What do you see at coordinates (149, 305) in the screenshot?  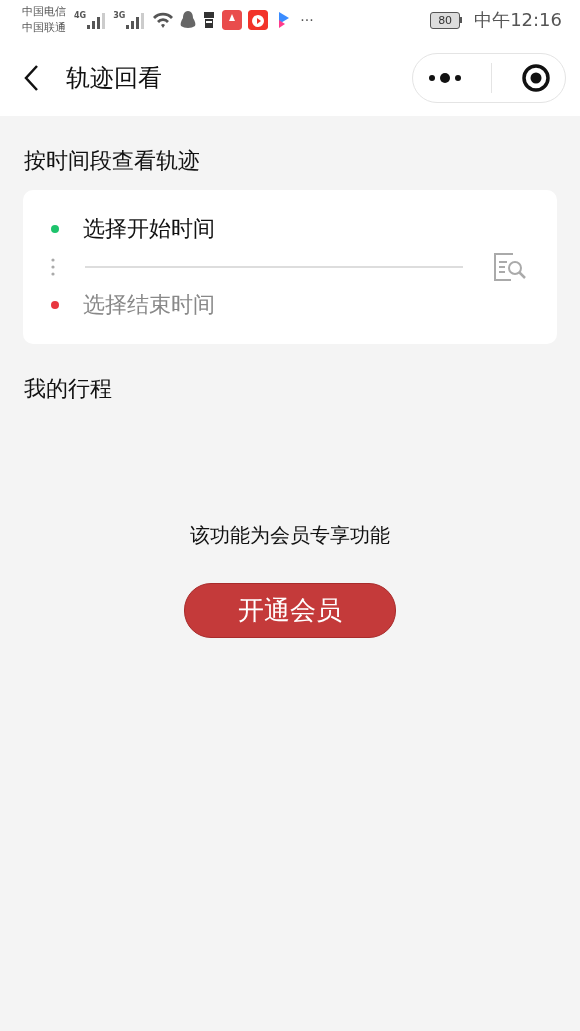 I see `time-picker: 选择结束时间` at bounding box center [149, 305].